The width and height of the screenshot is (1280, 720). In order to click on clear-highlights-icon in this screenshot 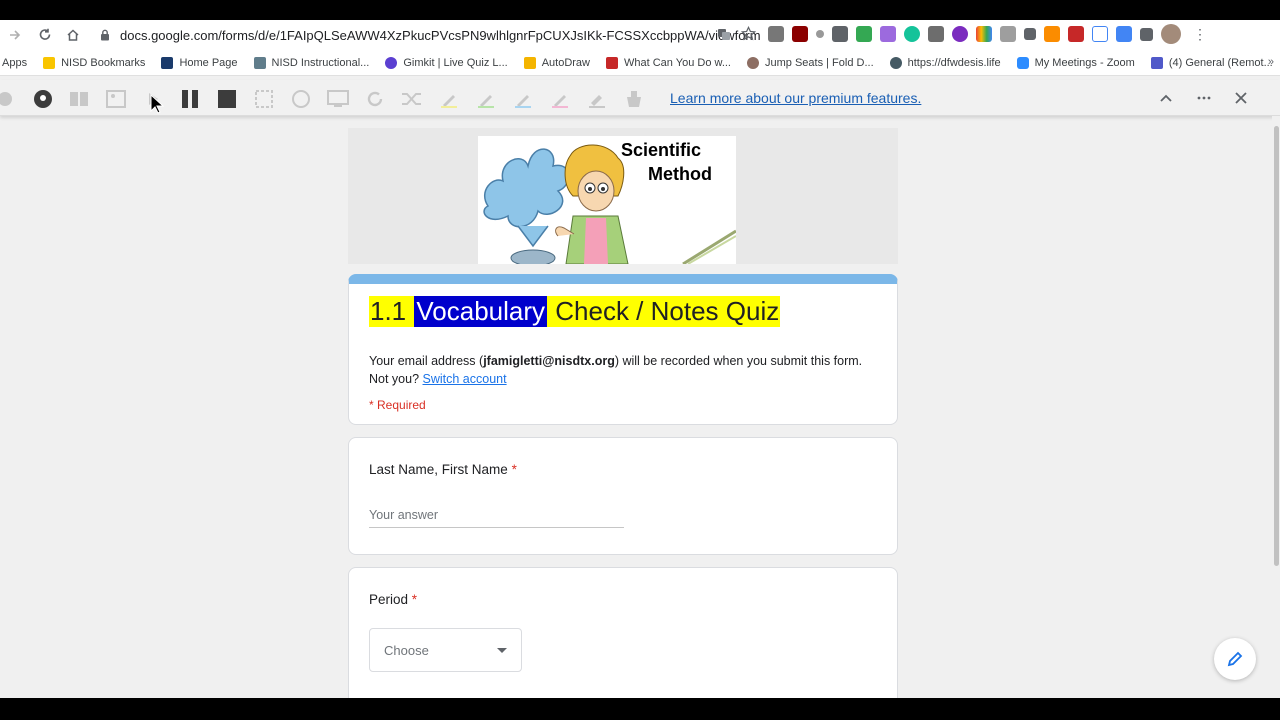, I will do `click(597, 99)`.